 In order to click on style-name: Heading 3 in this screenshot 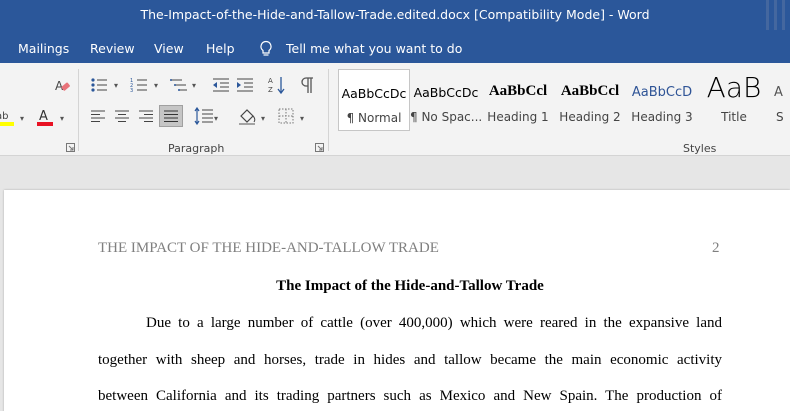, I will do `click(662, 117)`.